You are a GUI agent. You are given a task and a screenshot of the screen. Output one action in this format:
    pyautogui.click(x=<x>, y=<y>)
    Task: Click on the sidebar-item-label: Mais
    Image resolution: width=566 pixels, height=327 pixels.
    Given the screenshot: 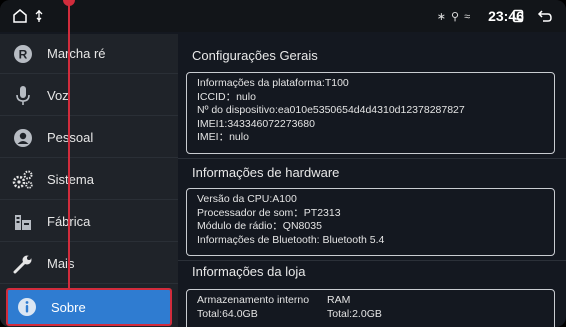 What is the action you would take?
    pyautogui.click(x=61, y=263)
    